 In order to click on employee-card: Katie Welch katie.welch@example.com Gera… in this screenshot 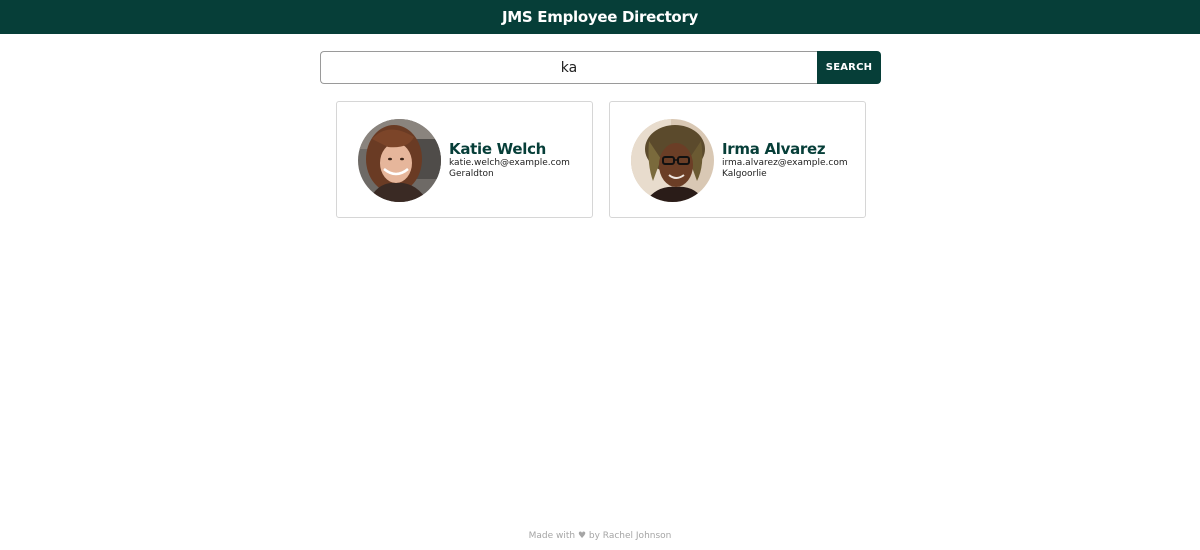, I will do `click(464, 159)`.